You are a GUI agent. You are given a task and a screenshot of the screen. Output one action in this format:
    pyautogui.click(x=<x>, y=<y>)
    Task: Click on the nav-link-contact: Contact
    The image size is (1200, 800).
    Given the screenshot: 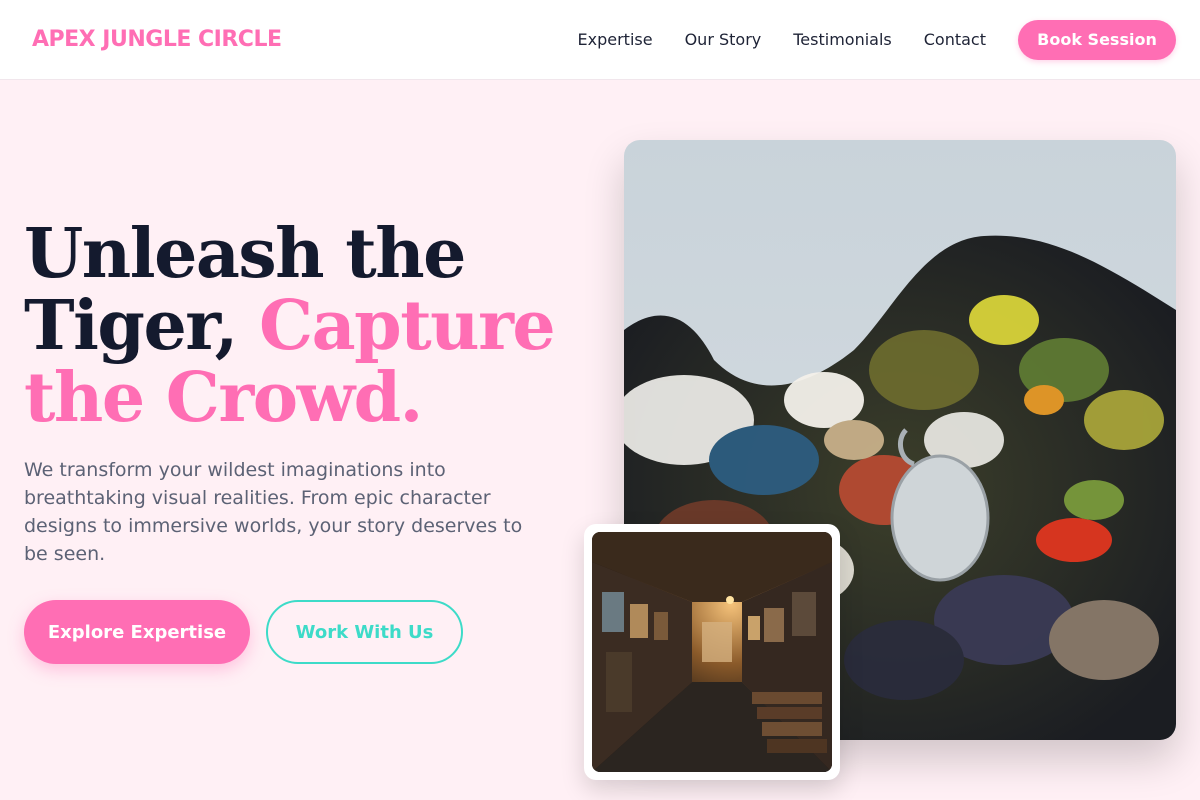 What is the action you would take?
    pyautogui.click(x=955, y=39)
    